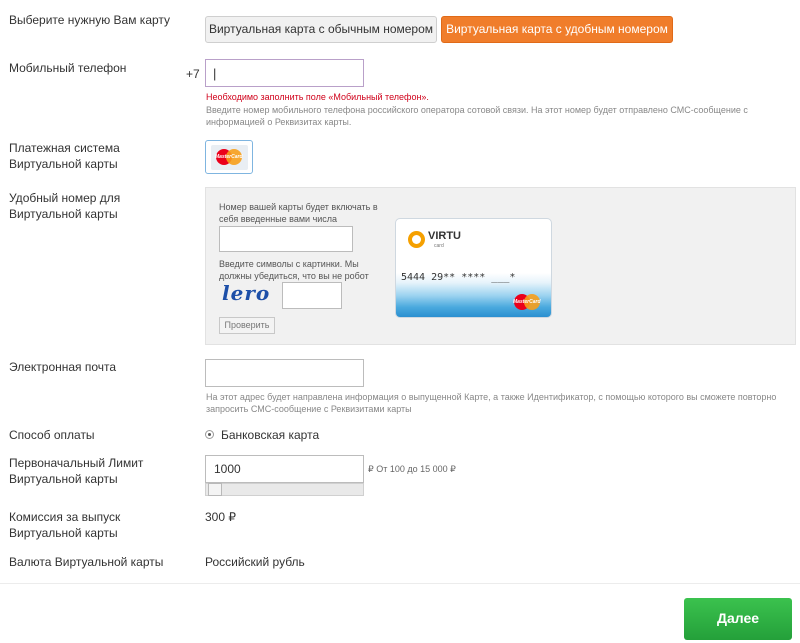  What do you see at coordinates (439, 246) in the screenshot?
I see `card-brand-sub: card` at bounding box center [439, 246].